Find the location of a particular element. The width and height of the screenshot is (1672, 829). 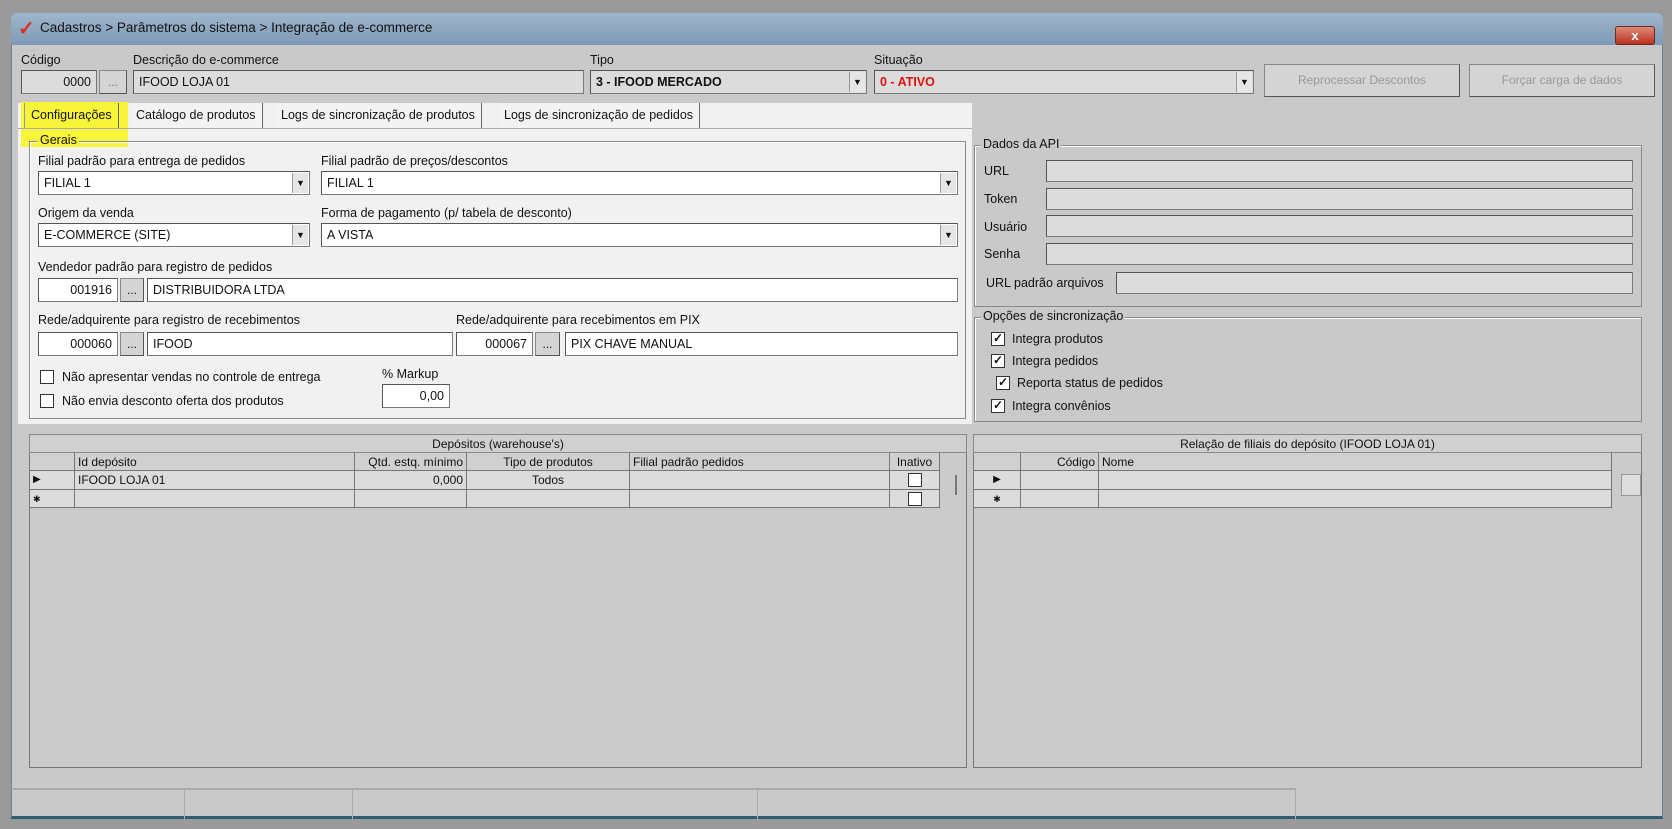

rede-pix-label: Rede/adquirente para recebimentos em PIX is located at coordinates (578, 320).